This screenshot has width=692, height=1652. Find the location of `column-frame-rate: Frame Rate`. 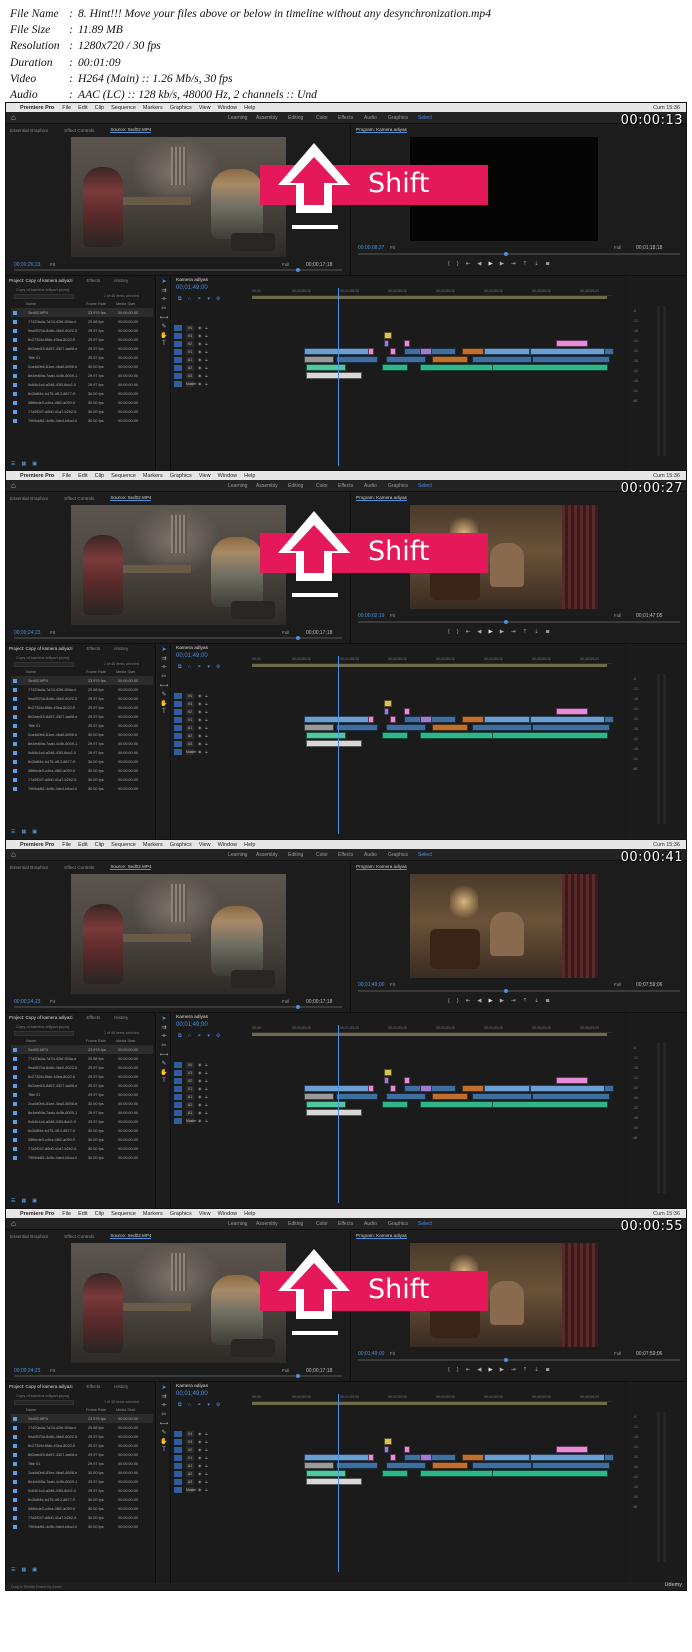

column-frame-rate: Frame Rate is located at coordinates (101, 304).